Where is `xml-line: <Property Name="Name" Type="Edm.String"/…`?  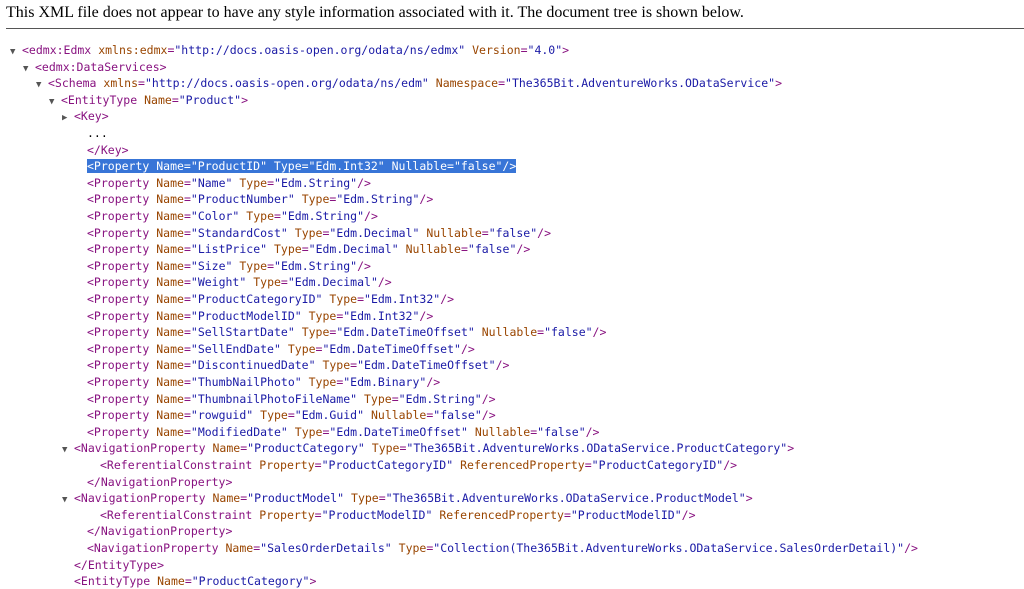 xml-line: <Property Name="Name" Type="Edm.String"/… is located at coordinates (229, 183).